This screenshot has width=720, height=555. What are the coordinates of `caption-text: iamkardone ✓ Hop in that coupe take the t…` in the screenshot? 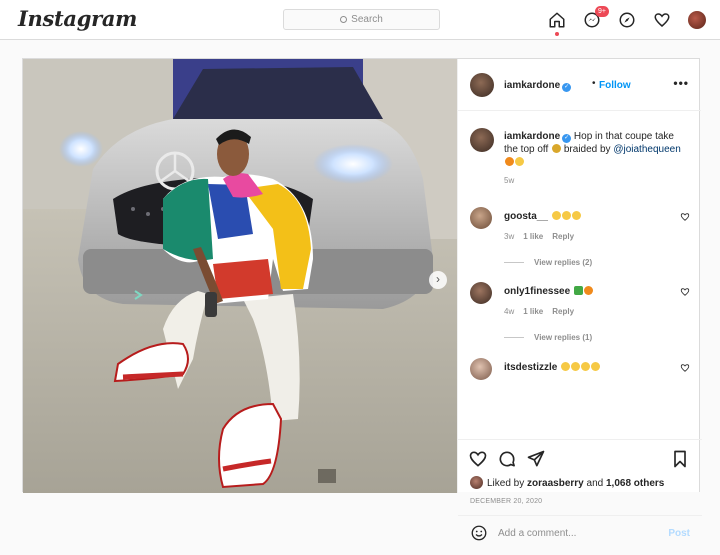 It's located at (594, 149).